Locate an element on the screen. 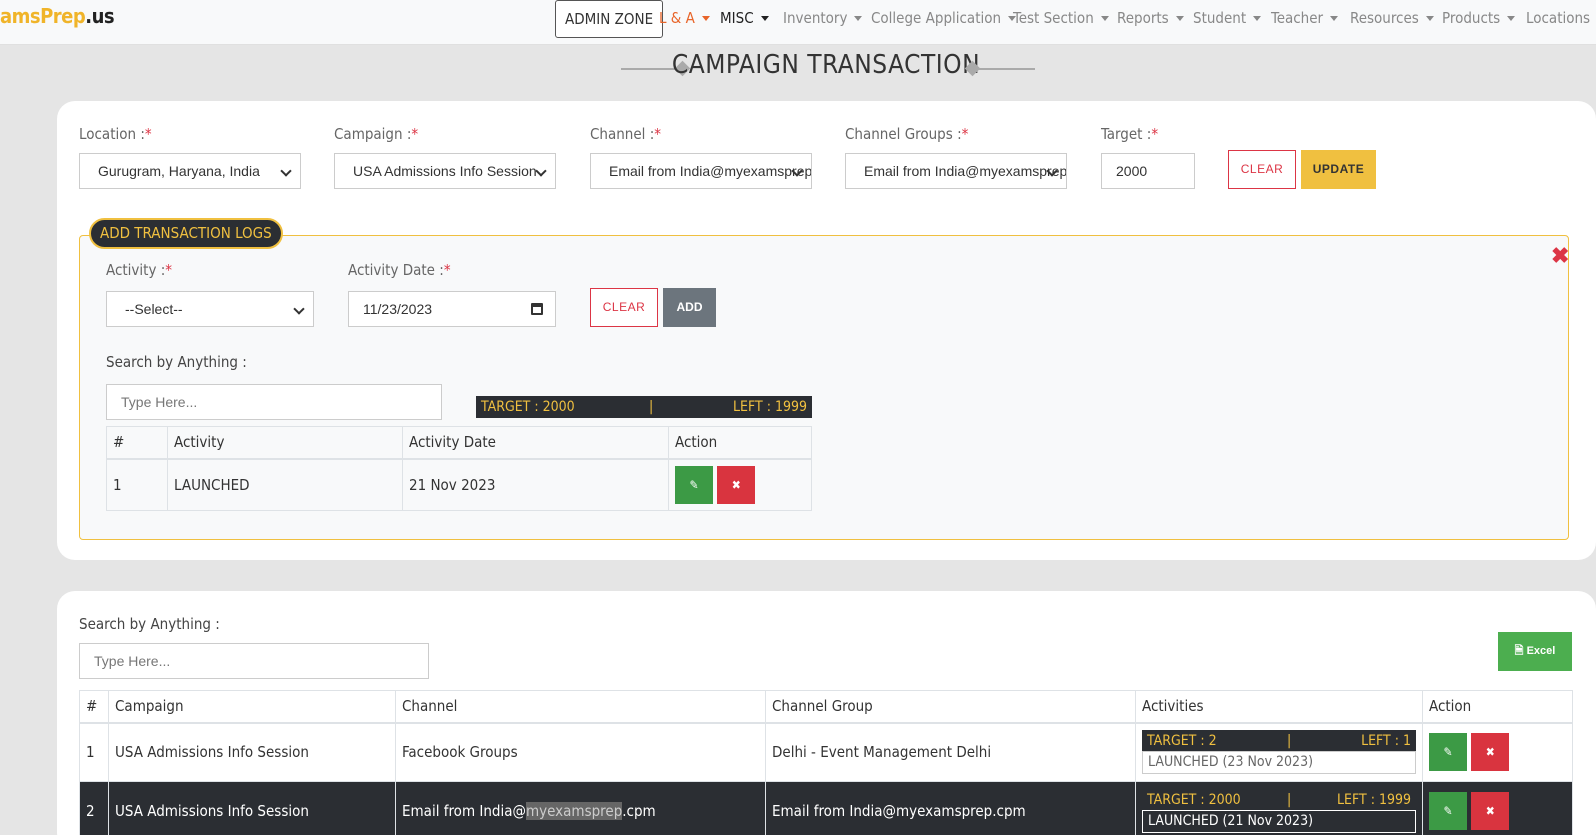 The width and height of the screenshot is (1596, 835). log-target-bar: TARGET : 2000 | LEFT : 1999 is located at coordinates (644, 407).